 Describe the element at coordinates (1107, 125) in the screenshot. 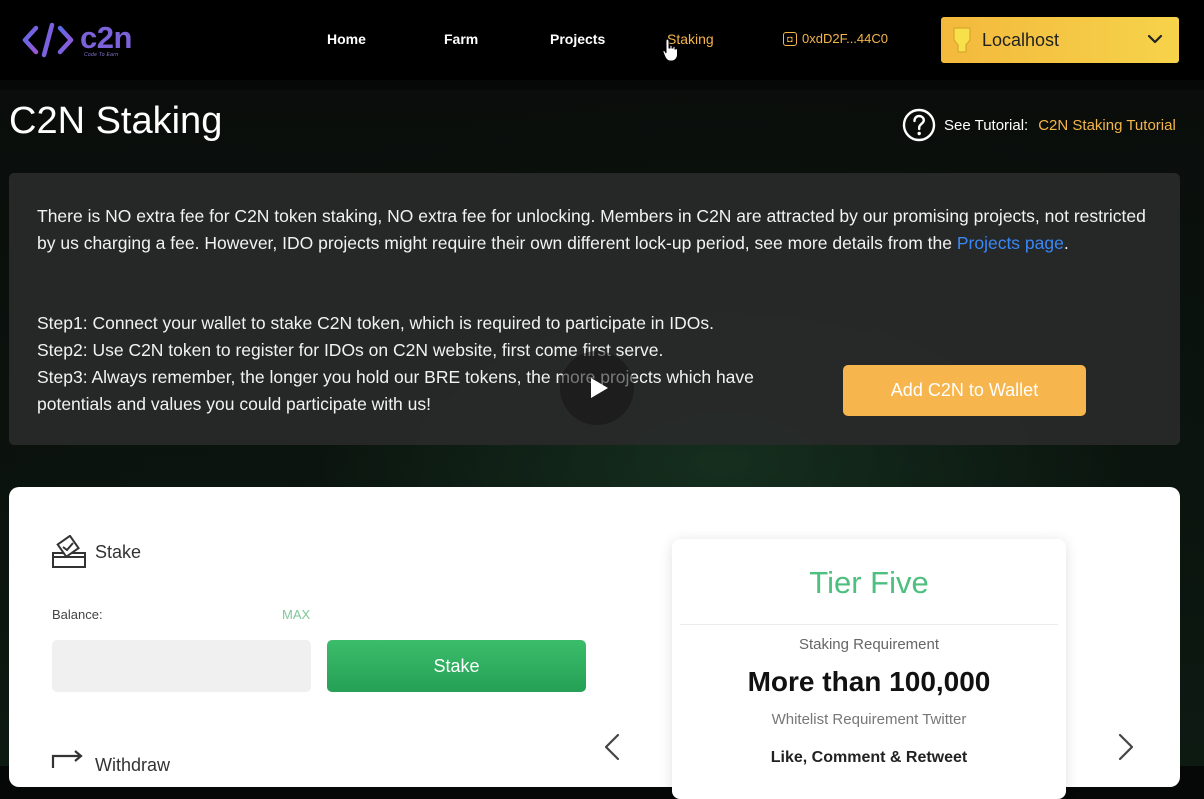

I see `tutorial-link: C2N Staking Tutorial` at that location.